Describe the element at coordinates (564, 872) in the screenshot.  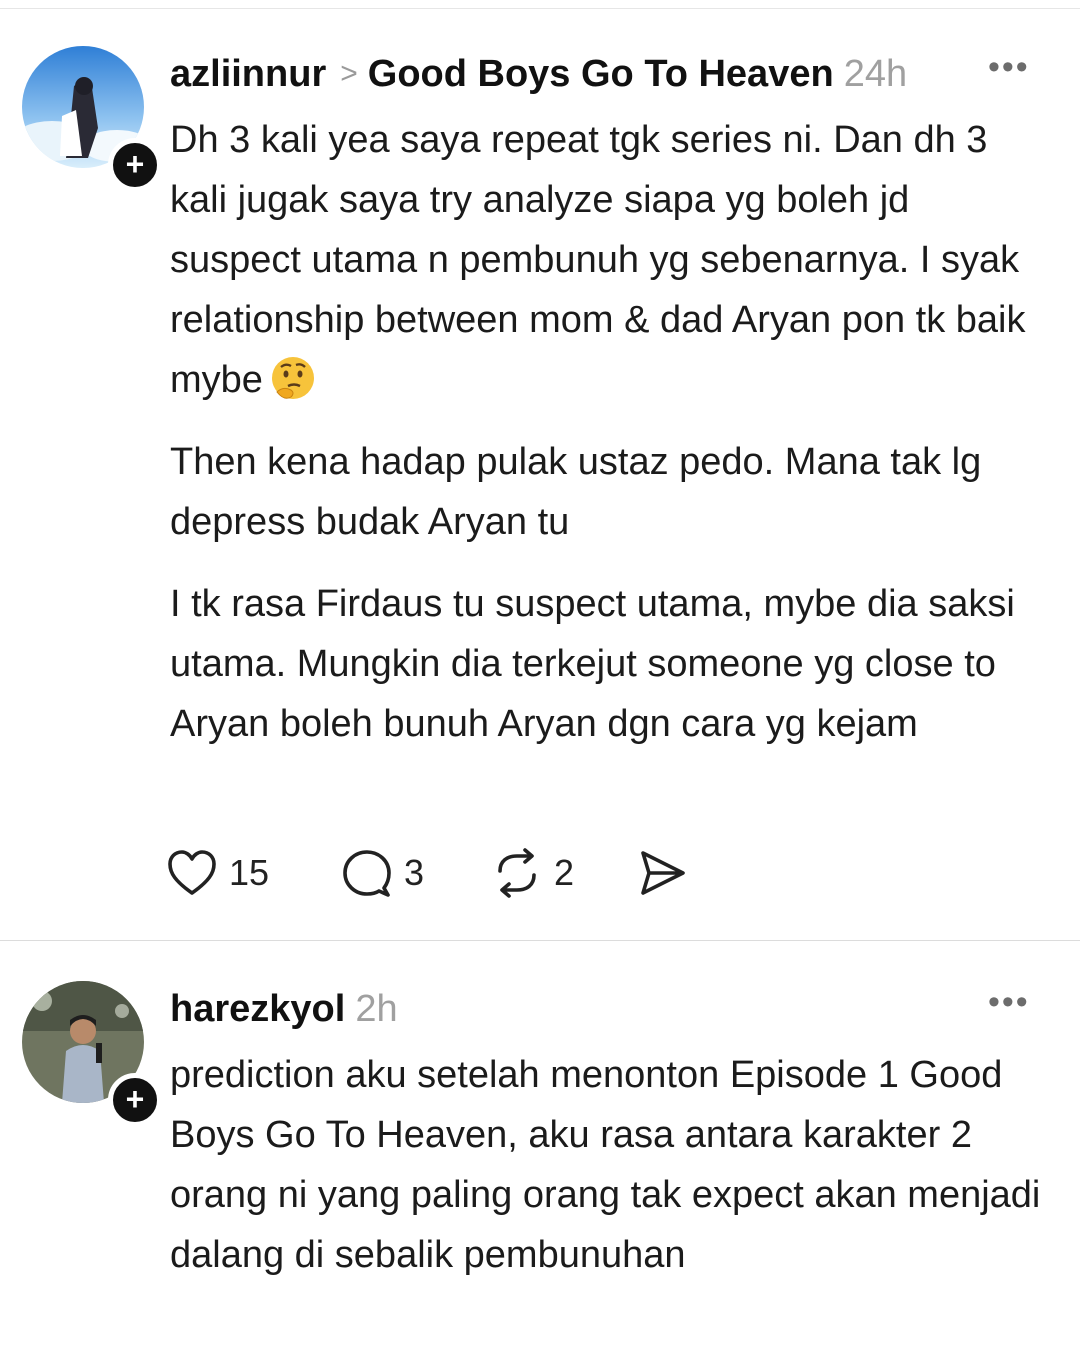
I see `repost-count: 2` at that location.